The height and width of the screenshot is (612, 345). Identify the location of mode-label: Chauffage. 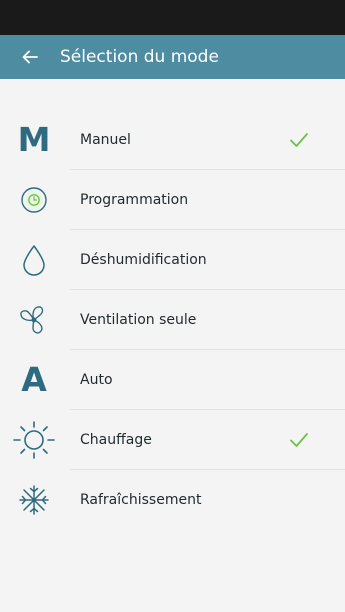
(116, 440).